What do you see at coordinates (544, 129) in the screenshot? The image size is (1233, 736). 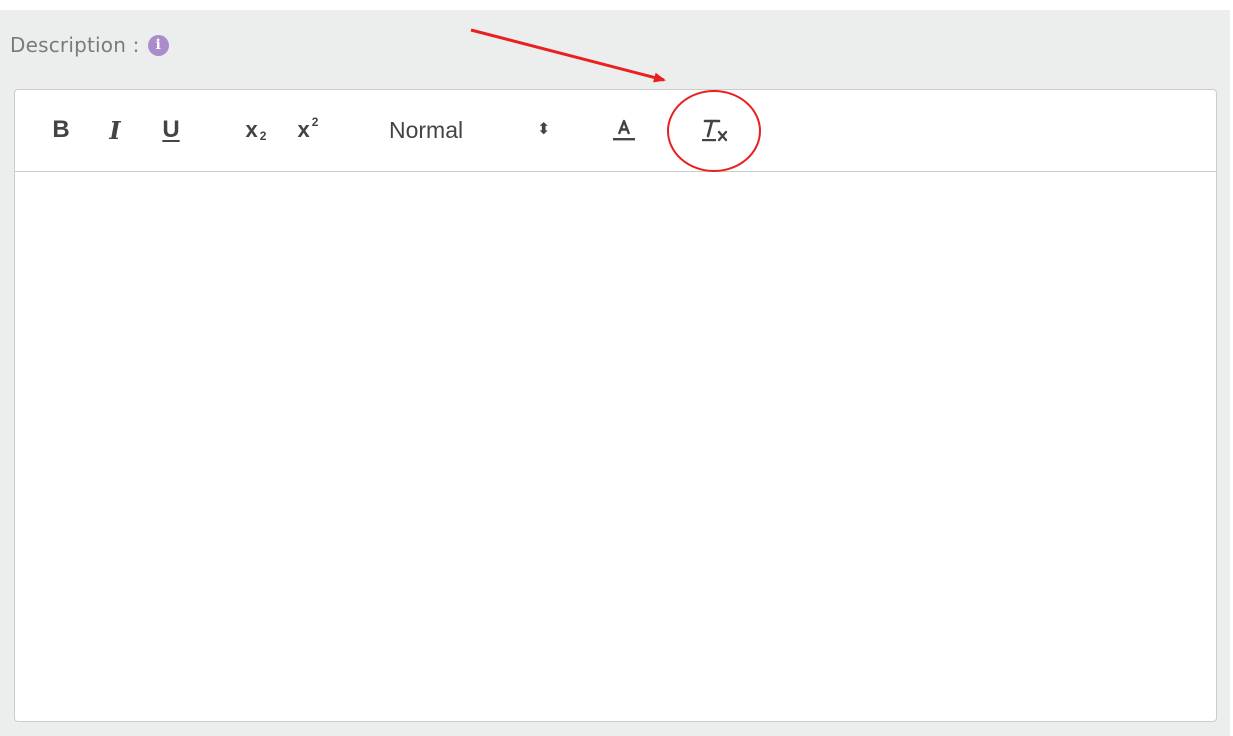 I see `picker-arrows-icon: ⬍` at bounding box center [544, 129].